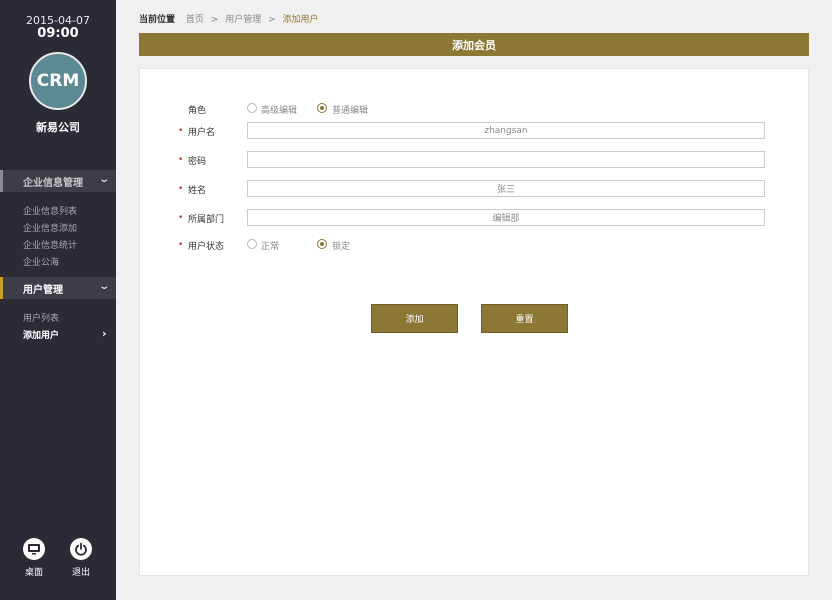 The height and width of the screenshot is (600, 832). I want to click on role-option-normal: 普通编辑, so click(350, 109).